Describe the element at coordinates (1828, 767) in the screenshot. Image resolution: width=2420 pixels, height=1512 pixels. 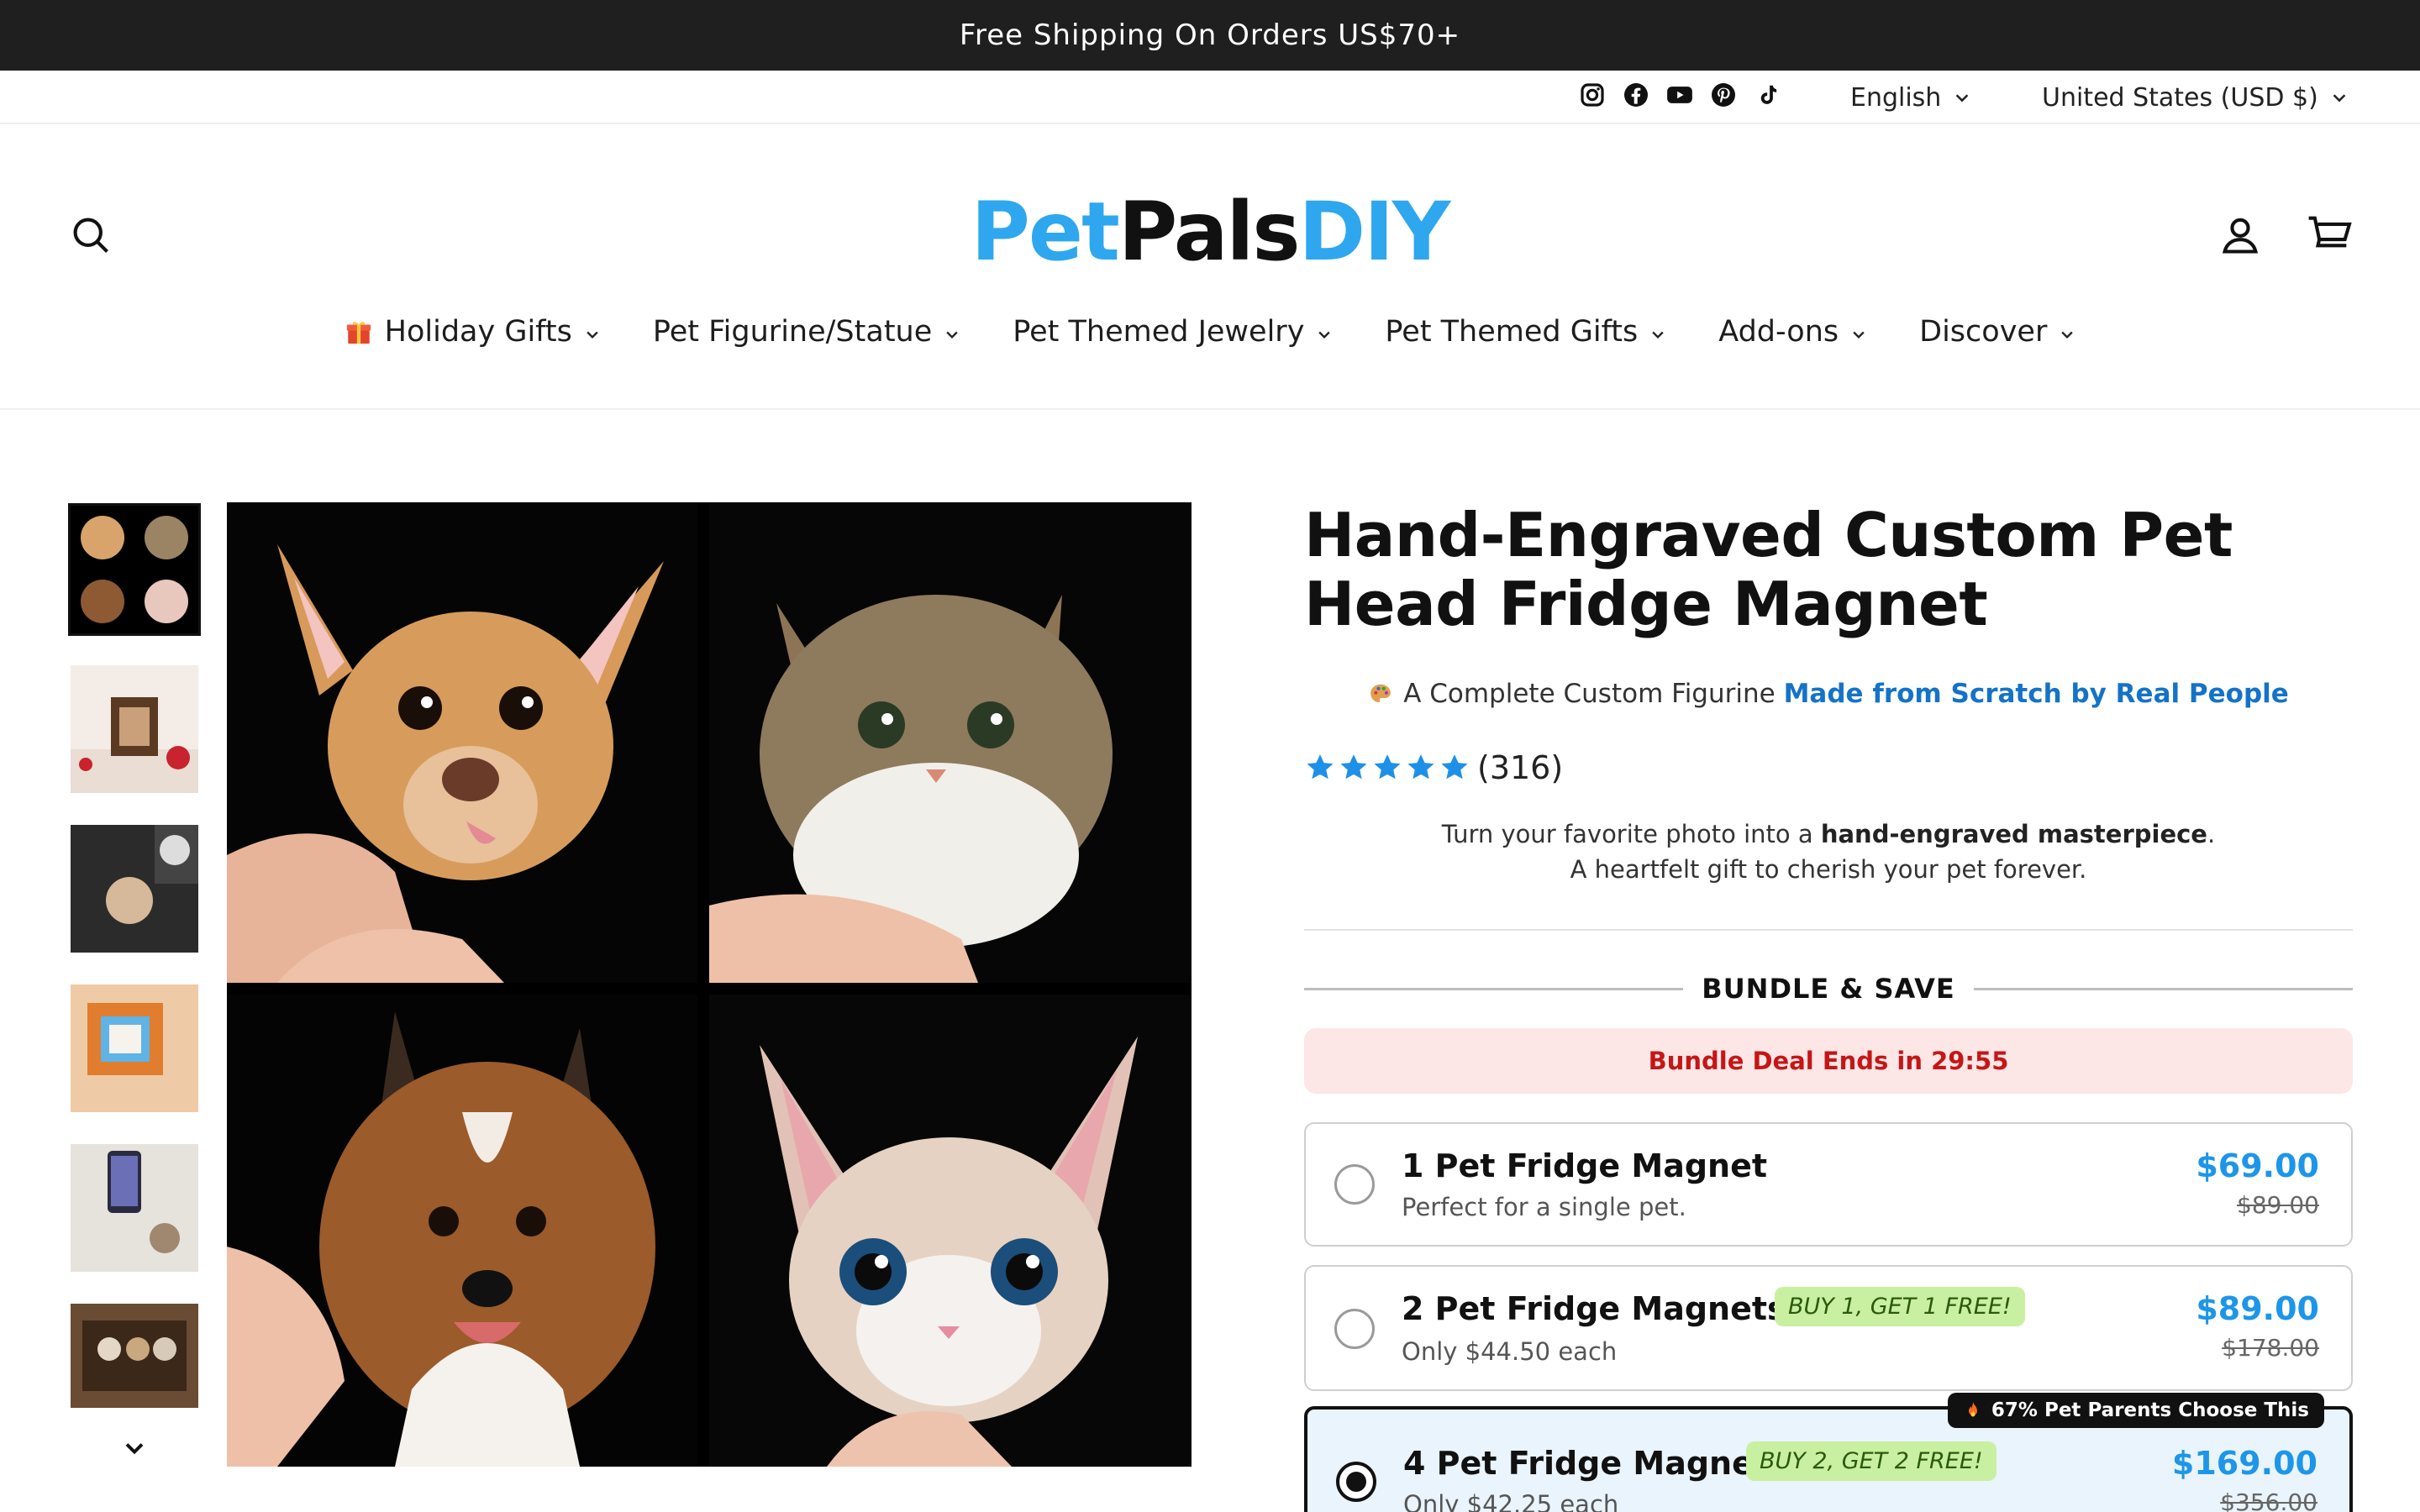
I see `product-rating: (316)` at that location.